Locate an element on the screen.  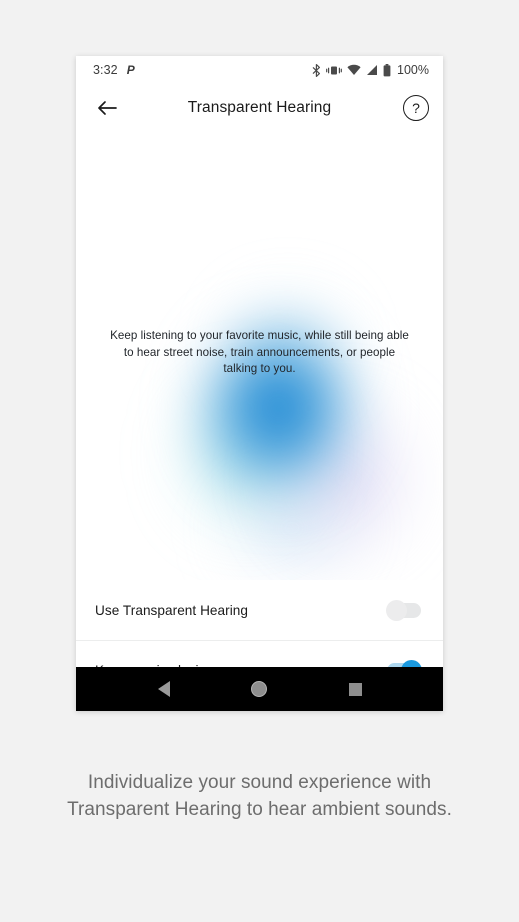
app-bar: Transparent Hearing ? is located at coordinates (259, 108).